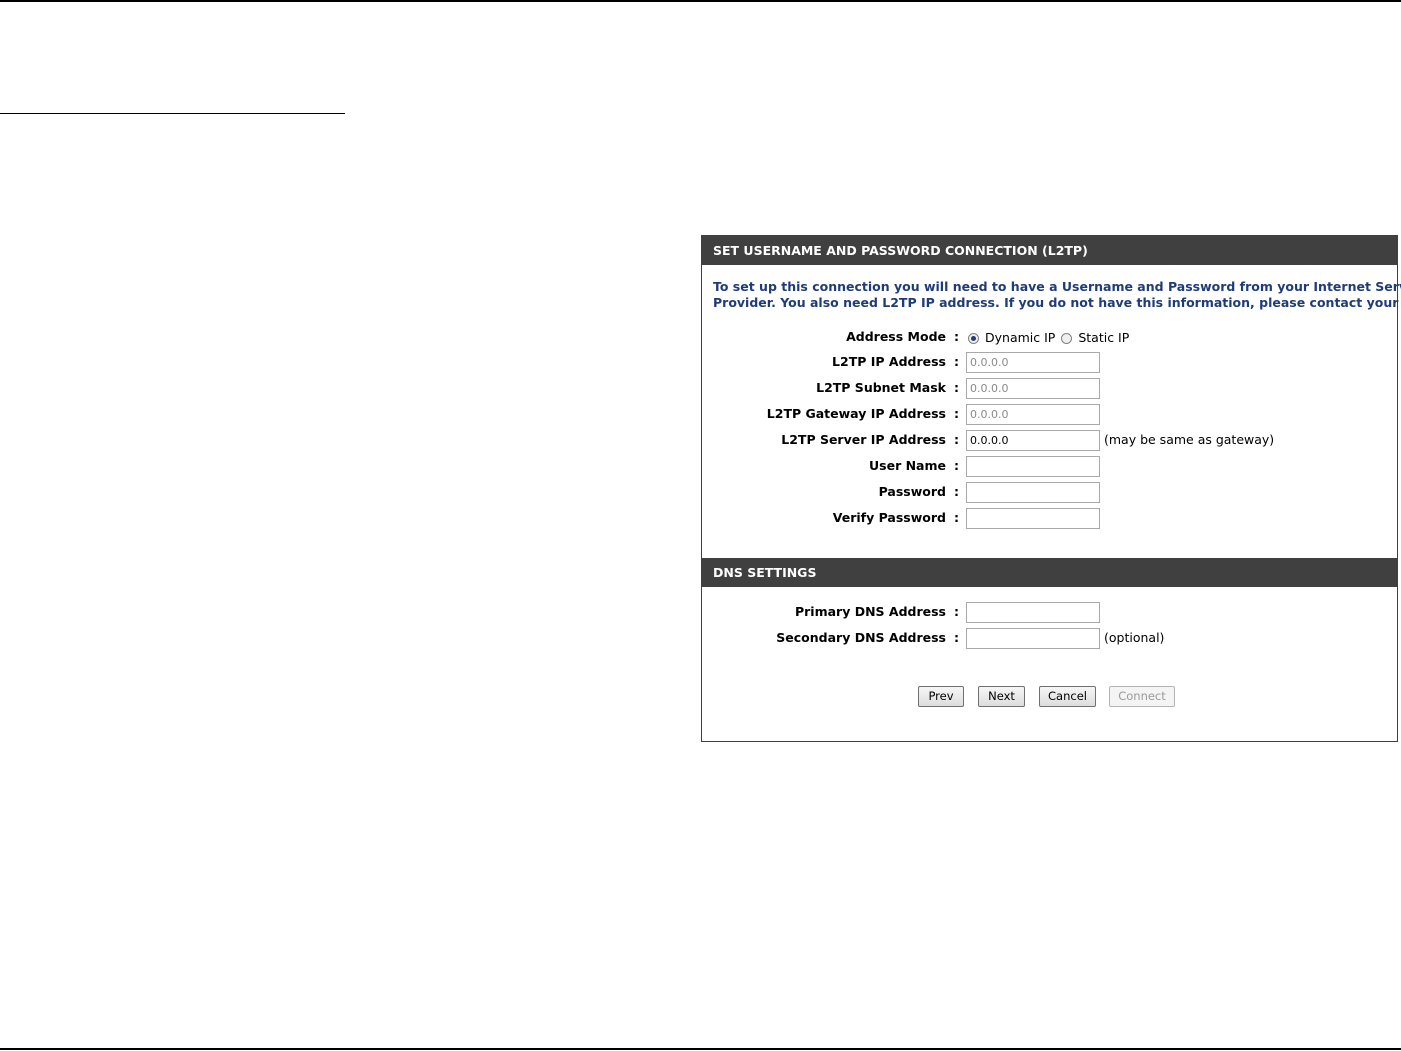 This screenshot has width=1401, height=1051. Describe the element at coordinates (870, 611) in the screenshot. I see `primary-dns-label: Primary DNS Address` at that location.